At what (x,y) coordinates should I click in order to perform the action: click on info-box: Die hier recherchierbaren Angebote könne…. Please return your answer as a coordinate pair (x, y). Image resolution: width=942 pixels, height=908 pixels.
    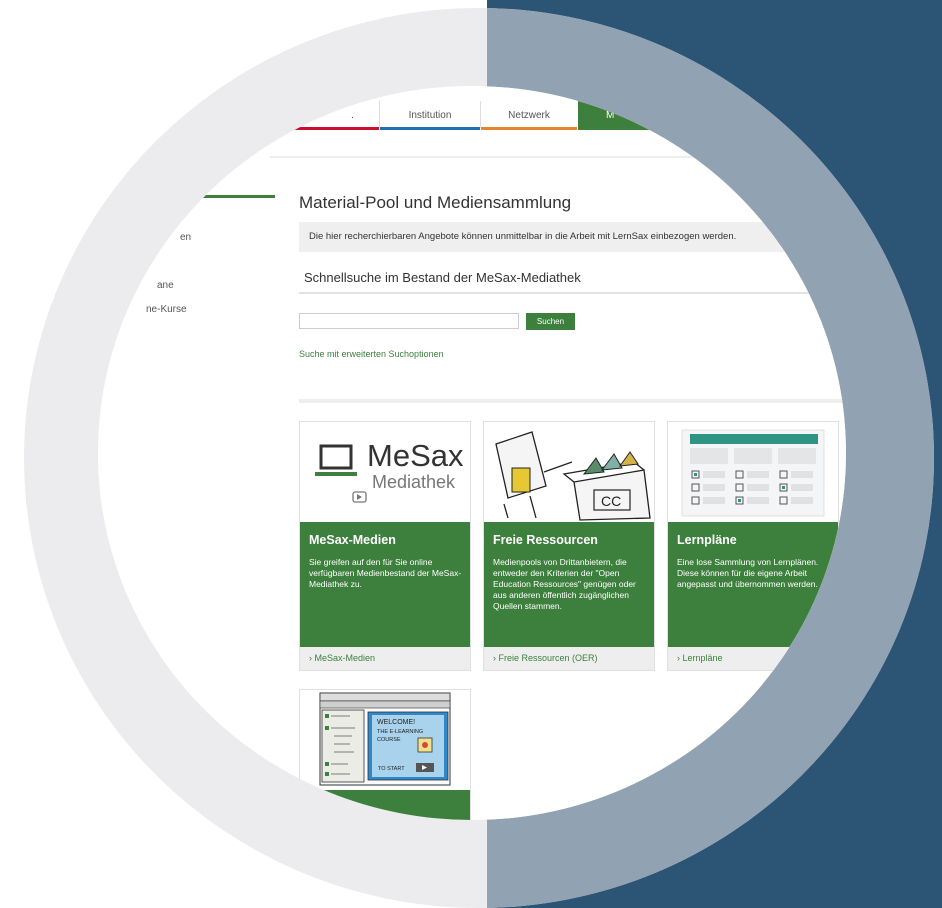
    Looking at the image, I should click on (572, 237).